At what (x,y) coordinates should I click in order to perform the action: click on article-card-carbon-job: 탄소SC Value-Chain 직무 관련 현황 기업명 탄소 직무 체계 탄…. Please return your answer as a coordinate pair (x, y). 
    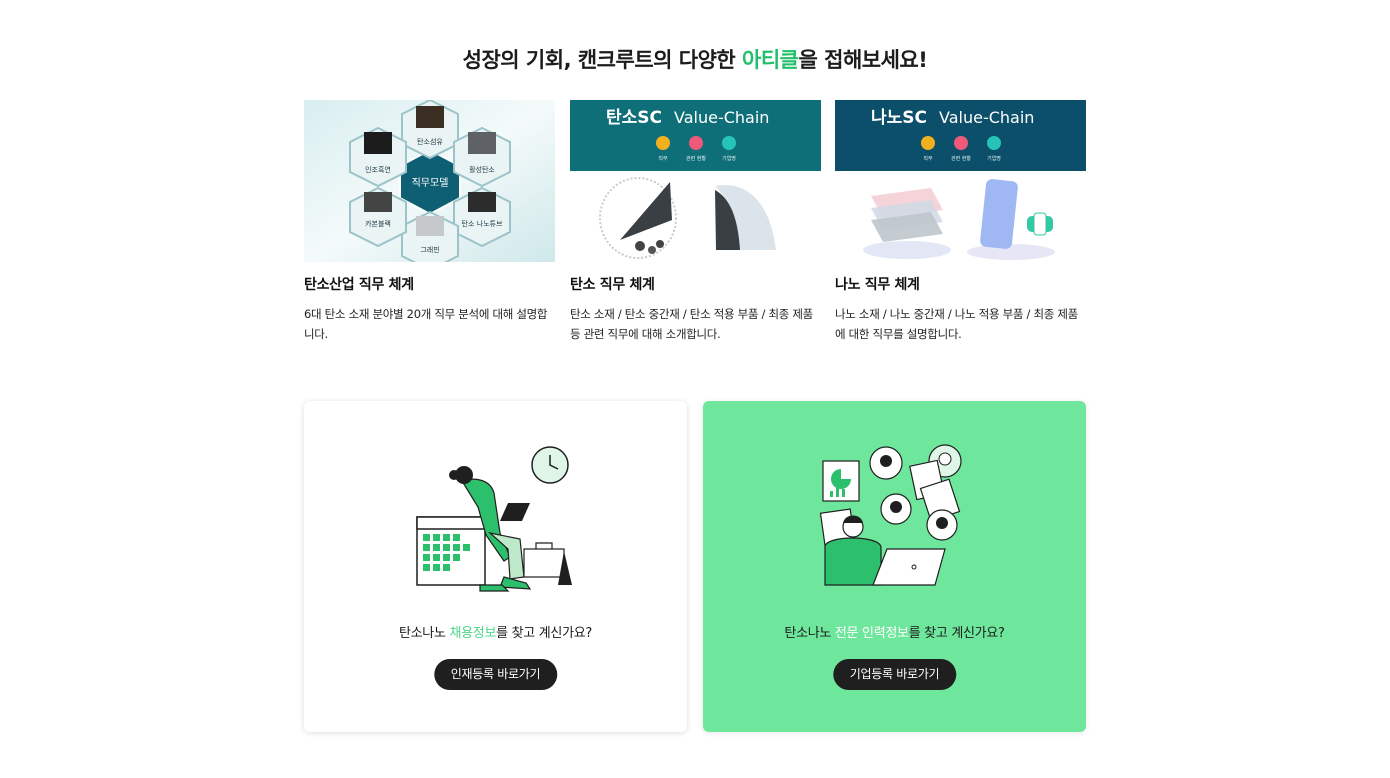
    Looking at the image, I should click on (695, 222).